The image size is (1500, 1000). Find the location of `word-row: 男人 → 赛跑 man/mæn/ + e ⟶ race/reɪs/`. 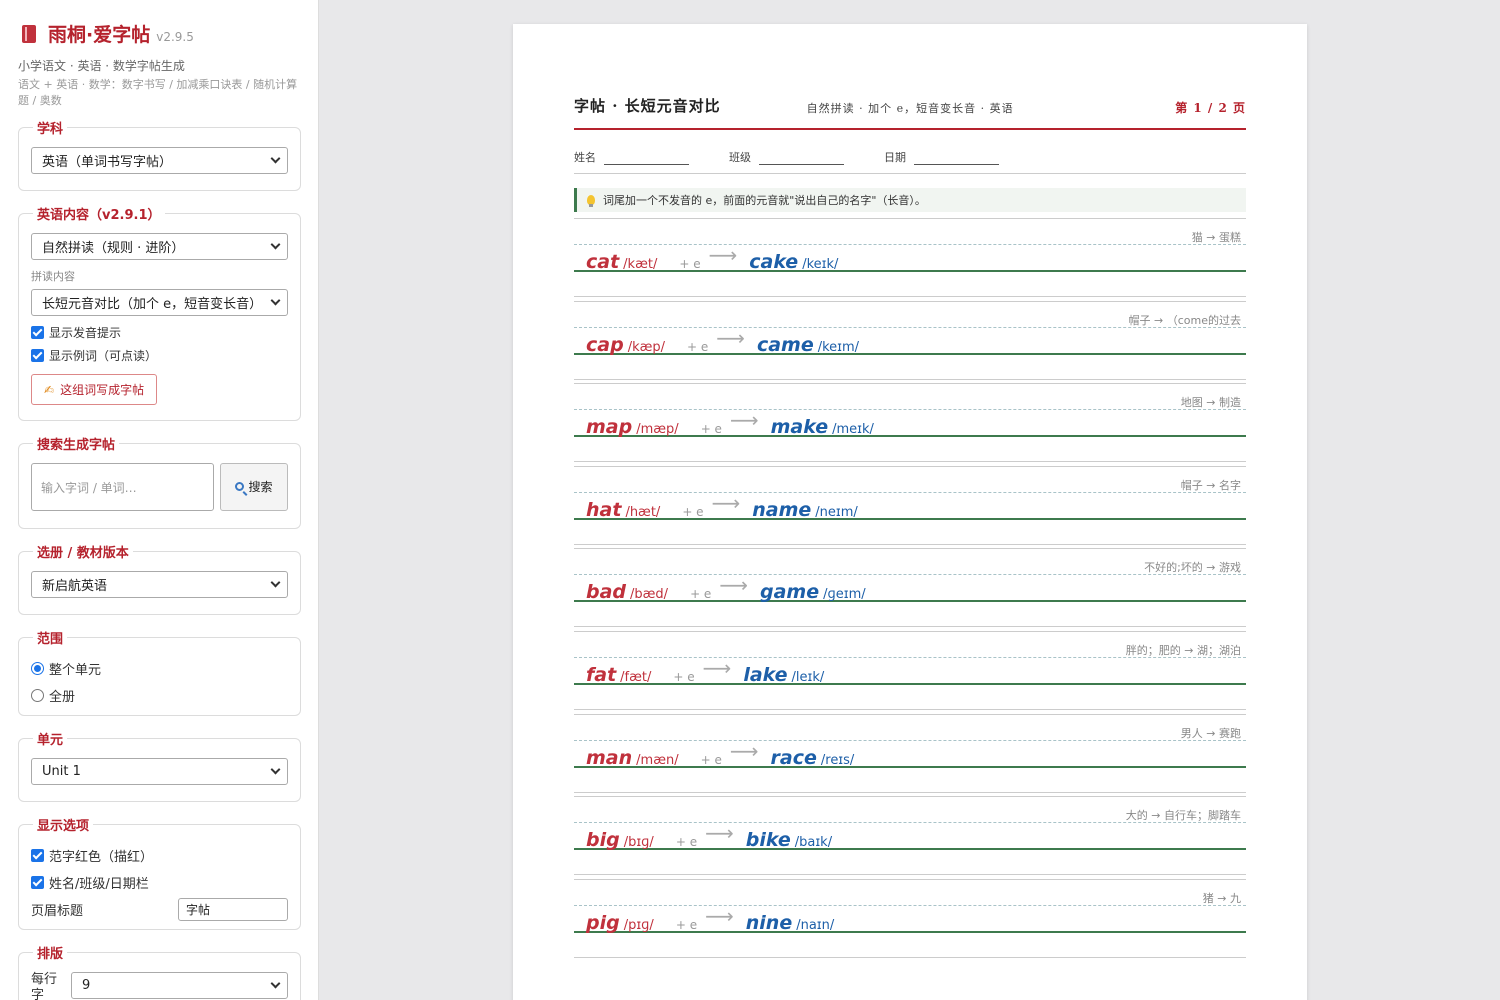

word-row: 男人 → 赛跑 man/mæn/ + e ⟶ race/reɪs/ is located at coordinates (910, 755).